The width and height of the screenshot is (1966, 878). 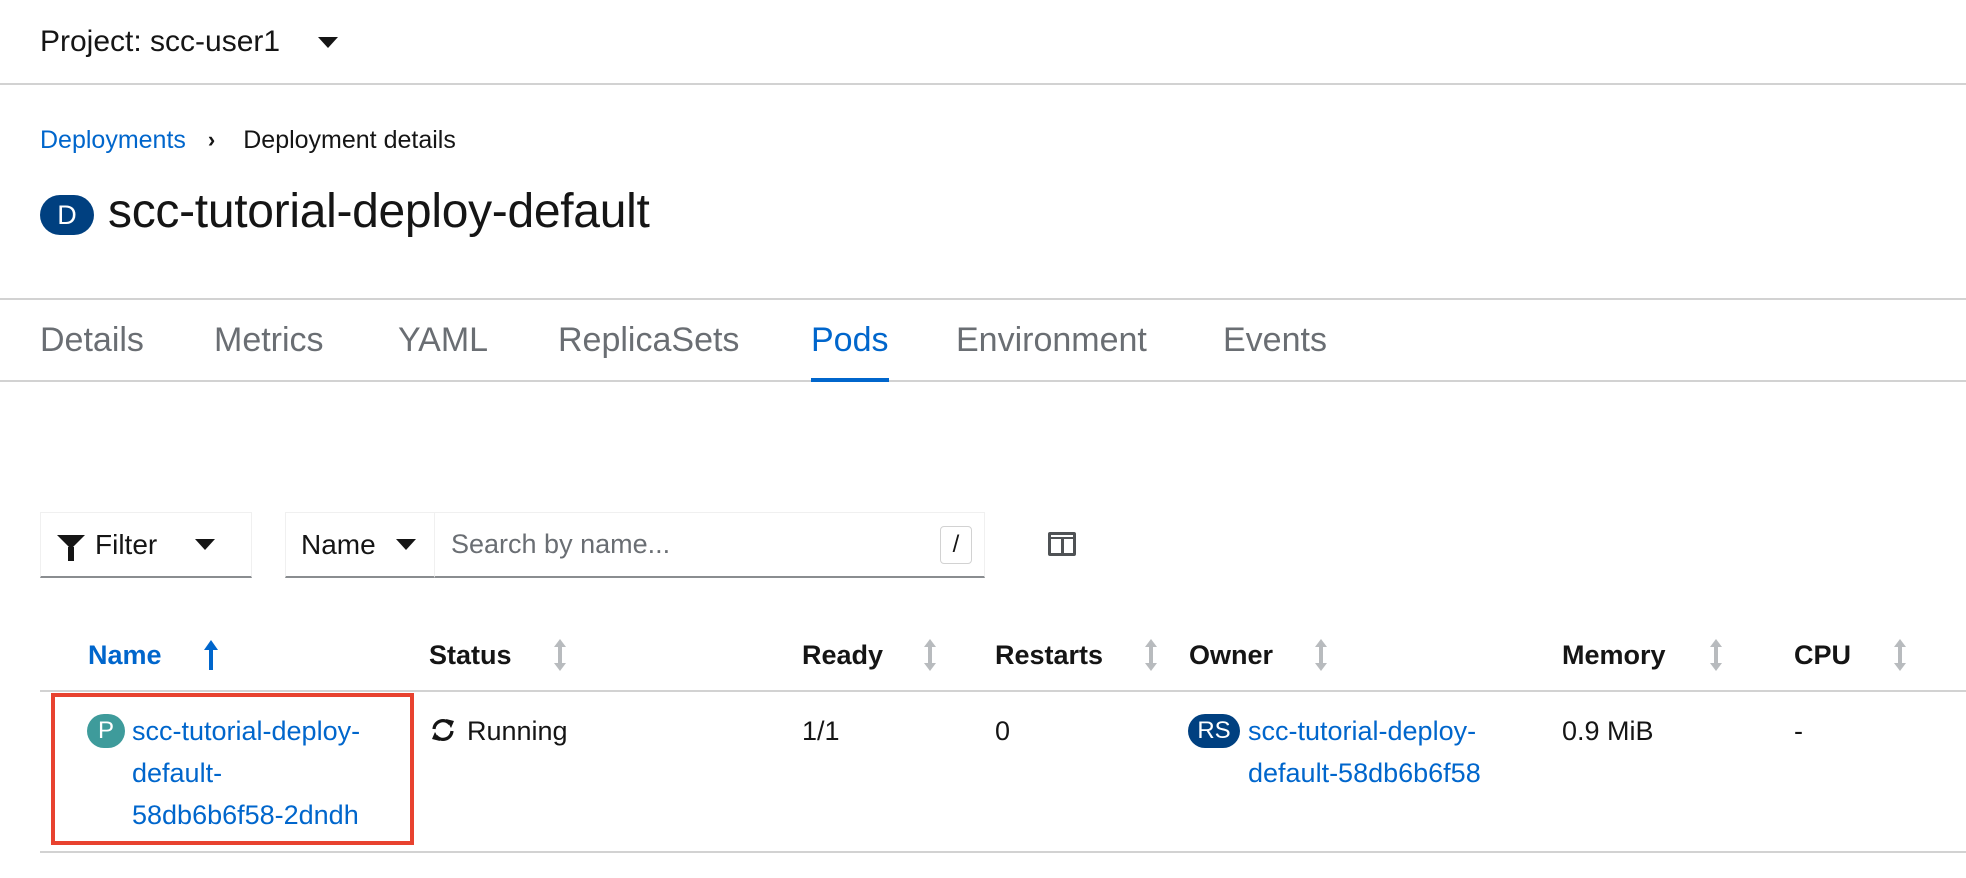 I want to click on table-row-divider, so click(x=1003, y=852).